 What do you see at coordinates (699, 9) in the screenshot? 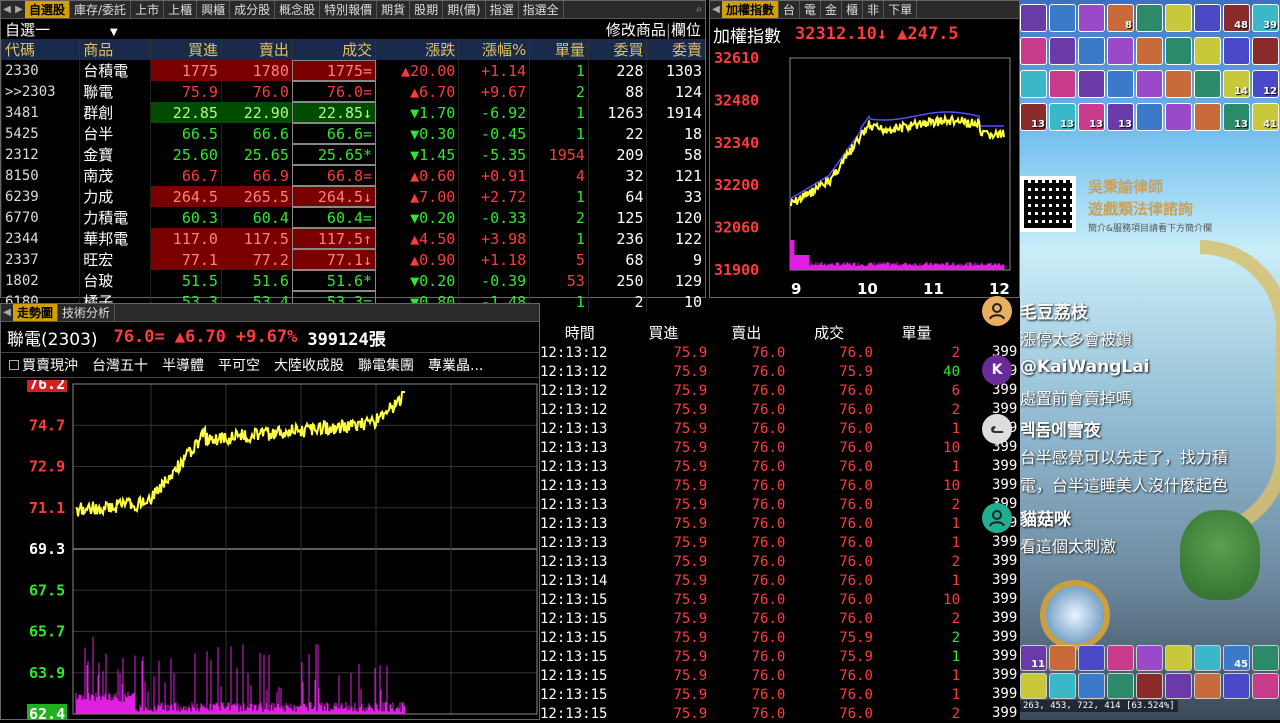
I see `search-icon: ⌕` at bounding box center [699, 9].